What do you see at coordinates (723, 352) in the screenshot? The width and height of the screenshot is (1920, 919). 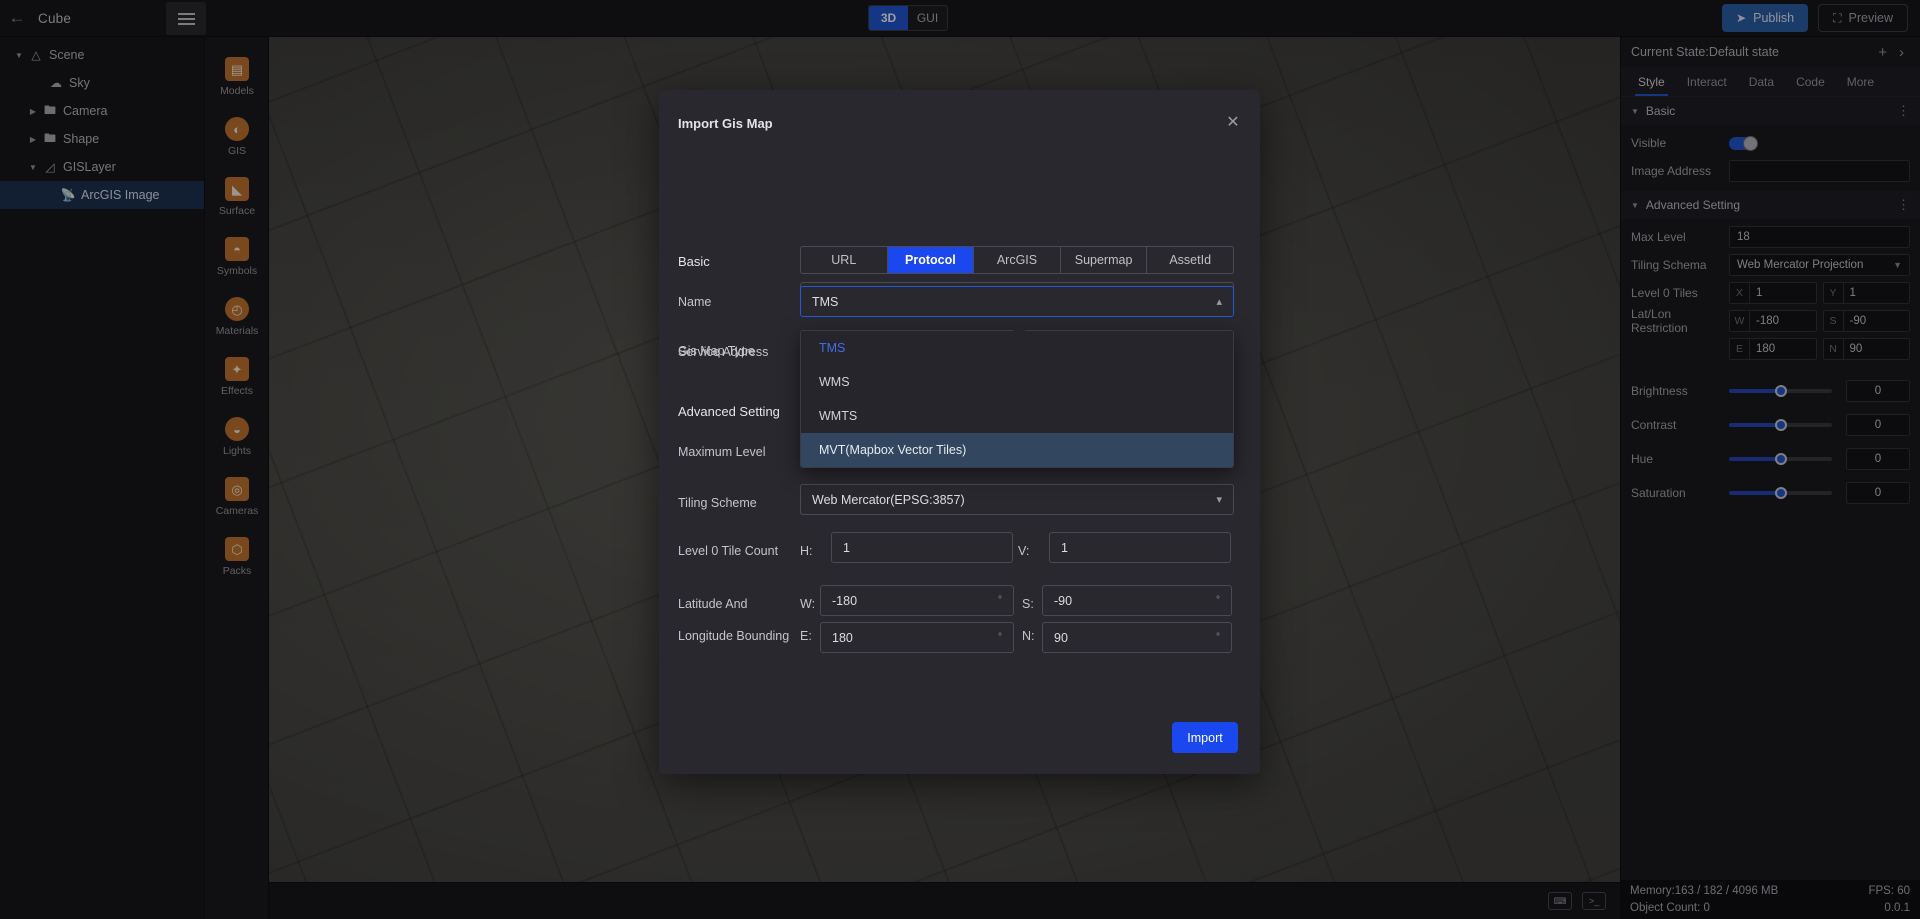 I see `service-address-label: Service Address` at bounding box center [723, 352].